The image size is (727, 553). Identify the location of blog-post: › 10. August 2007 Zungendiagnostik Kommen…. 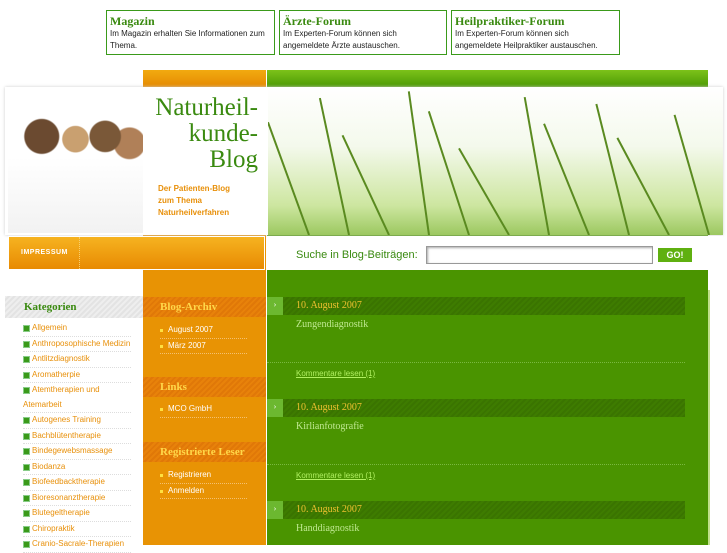
(476, 340).